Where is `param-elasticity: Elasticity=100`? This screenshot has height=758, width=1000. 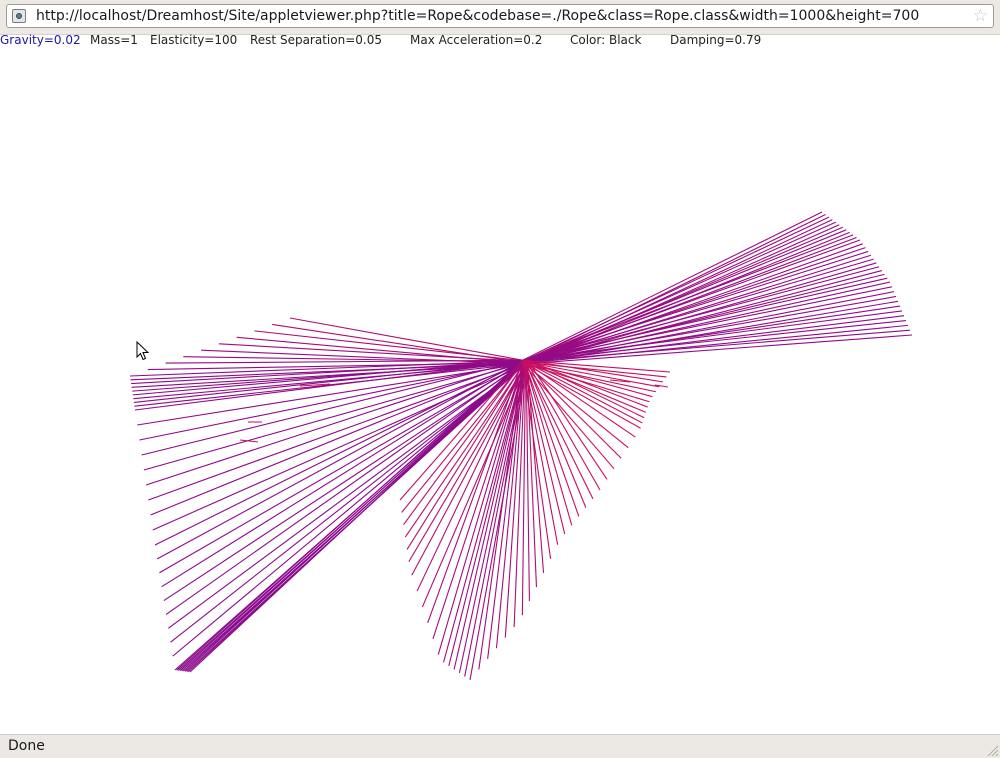
param-elasticity: Elasticity=100 is located at coordinates (194, 40).